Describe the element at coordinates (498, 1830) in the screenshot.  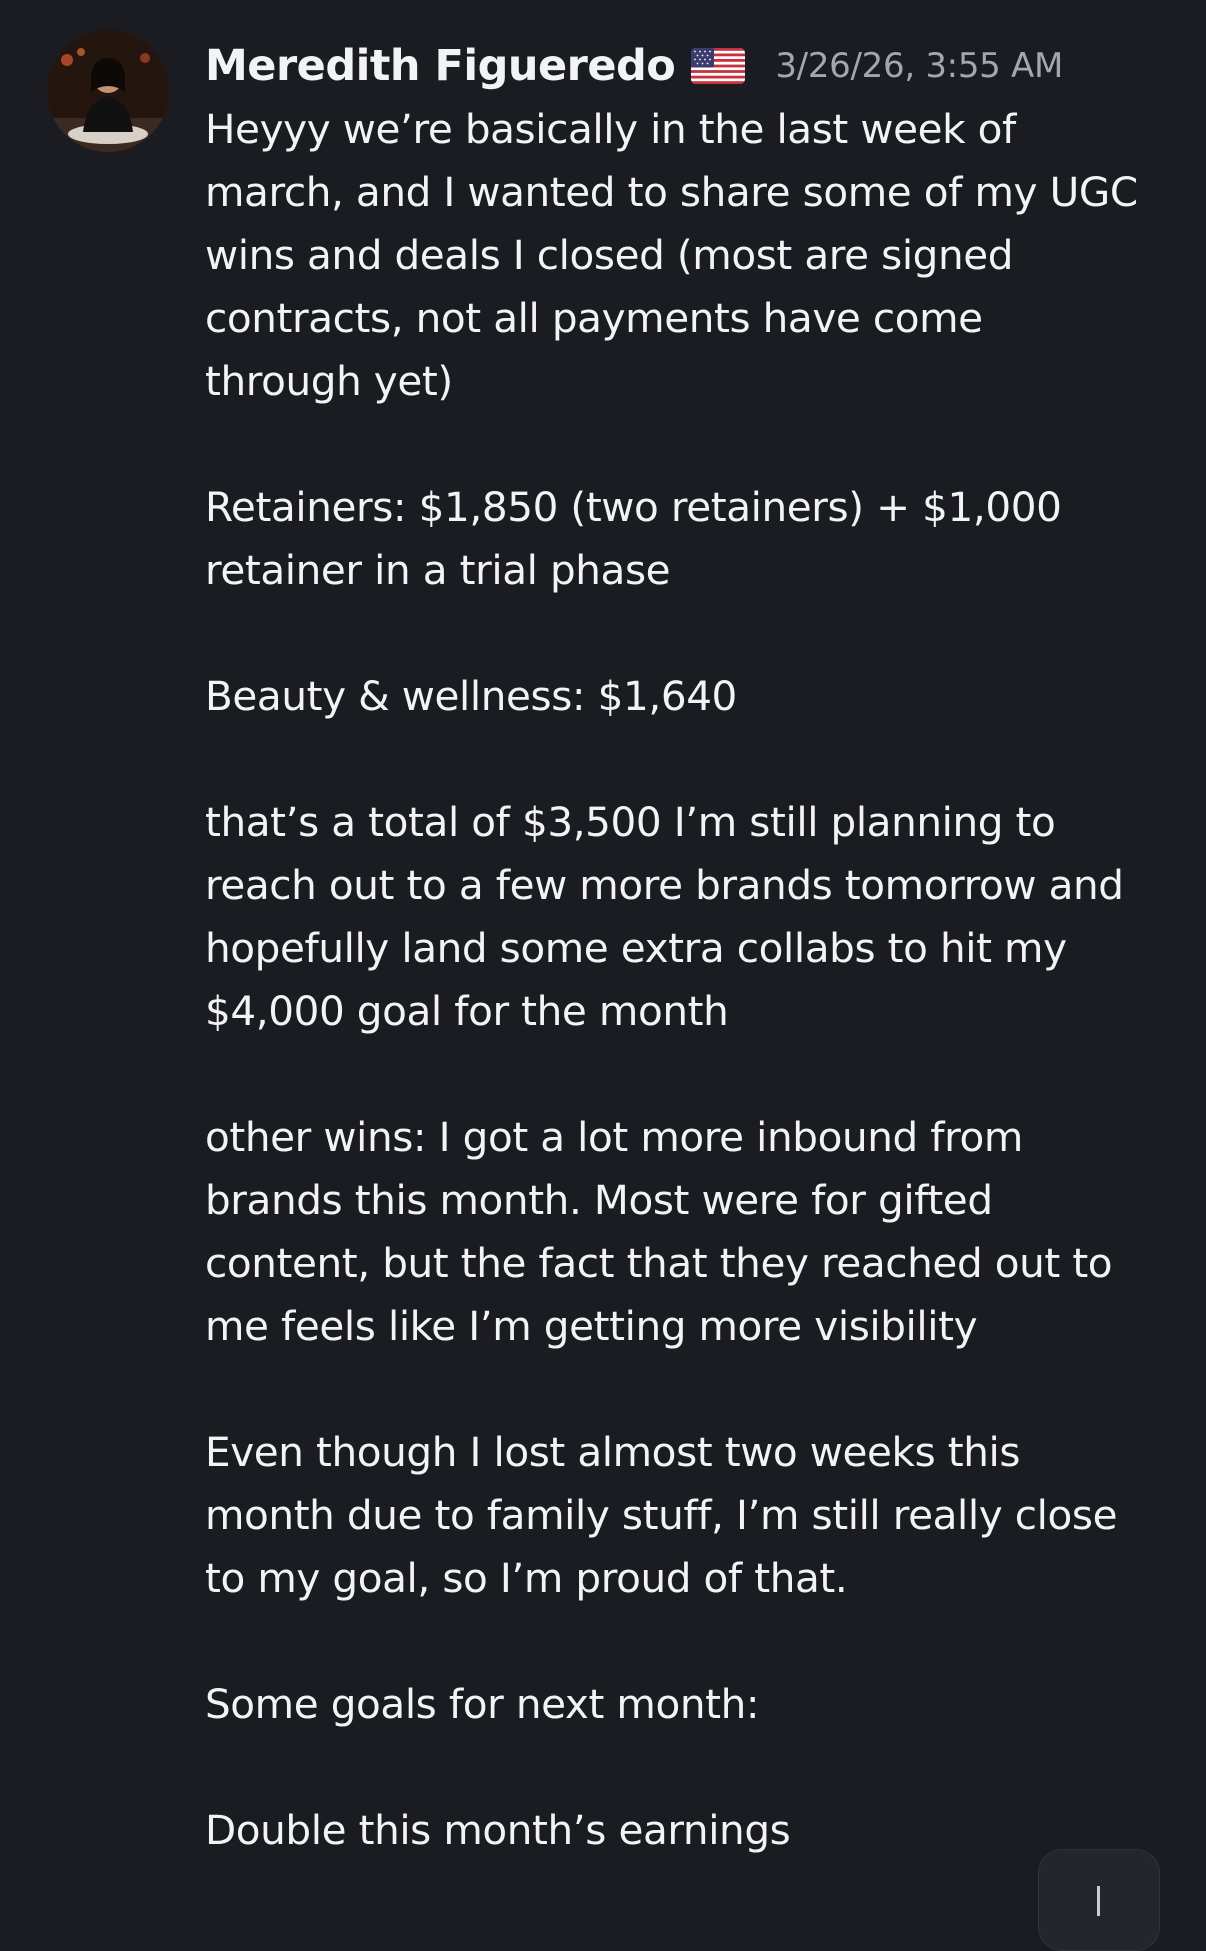
I see `message-paragraph: Double this month’s earnings` at that location.